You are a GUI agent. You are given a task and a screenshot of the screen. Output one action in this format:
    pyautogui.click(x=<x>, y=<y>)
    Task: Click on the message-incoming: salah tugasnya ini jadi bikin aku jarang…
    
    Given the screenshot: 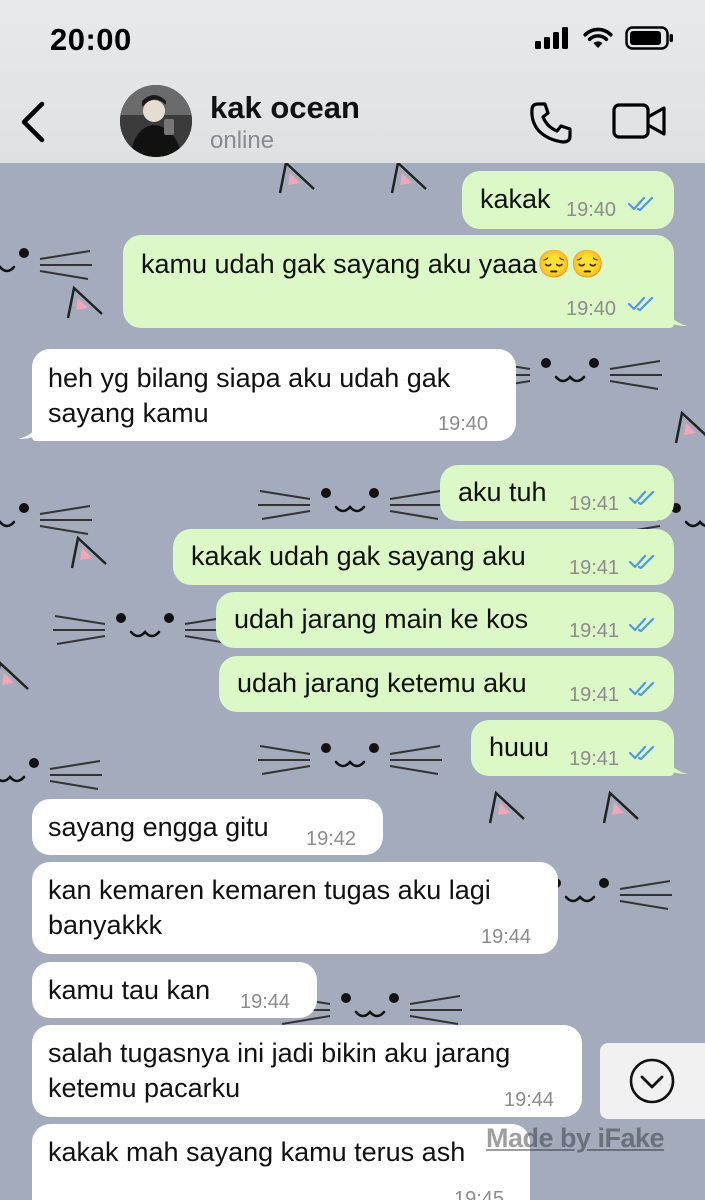 What is the action you would take?
    pyautogui.click(x=307, y=1071)
    